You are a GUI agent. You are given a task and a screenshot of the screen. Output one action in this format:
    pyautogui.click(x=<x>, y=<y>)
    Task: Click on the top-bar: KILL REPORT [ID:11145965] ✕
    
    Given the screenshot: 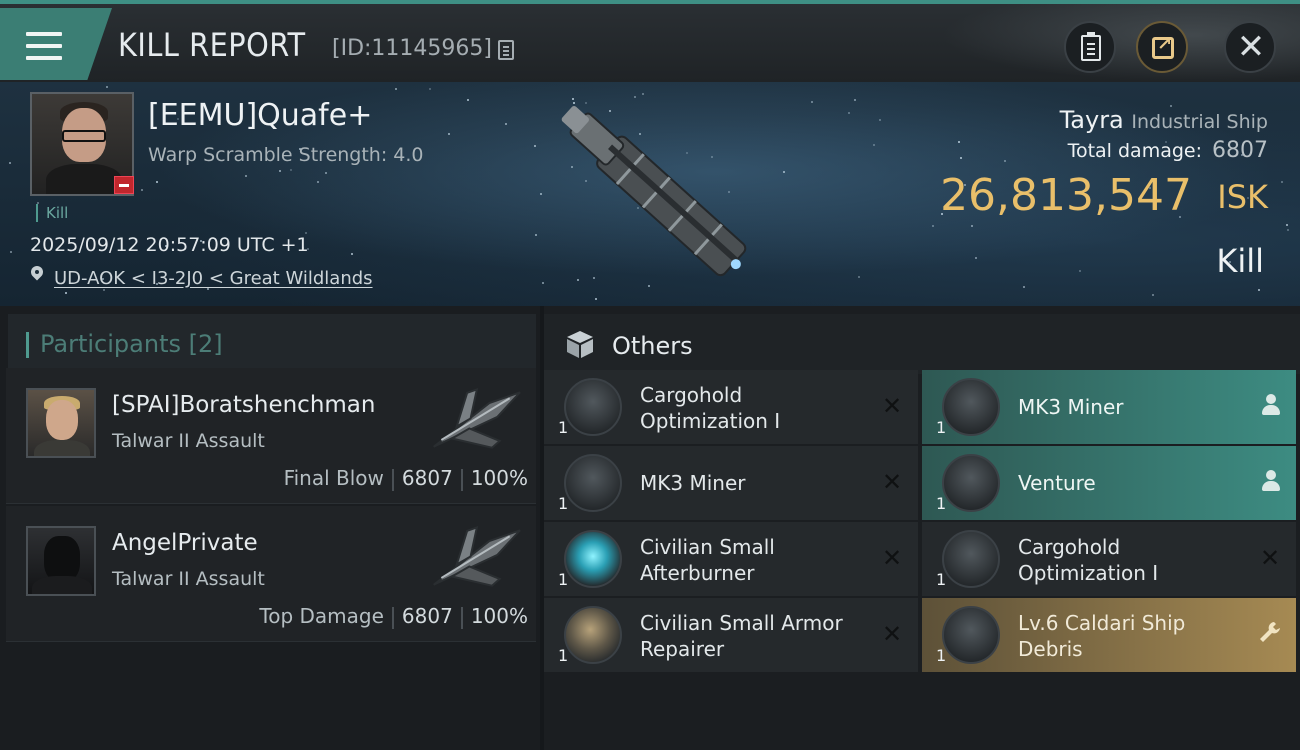 What is the action you would take?
    pyautogui.click(x=650, y=41)
    